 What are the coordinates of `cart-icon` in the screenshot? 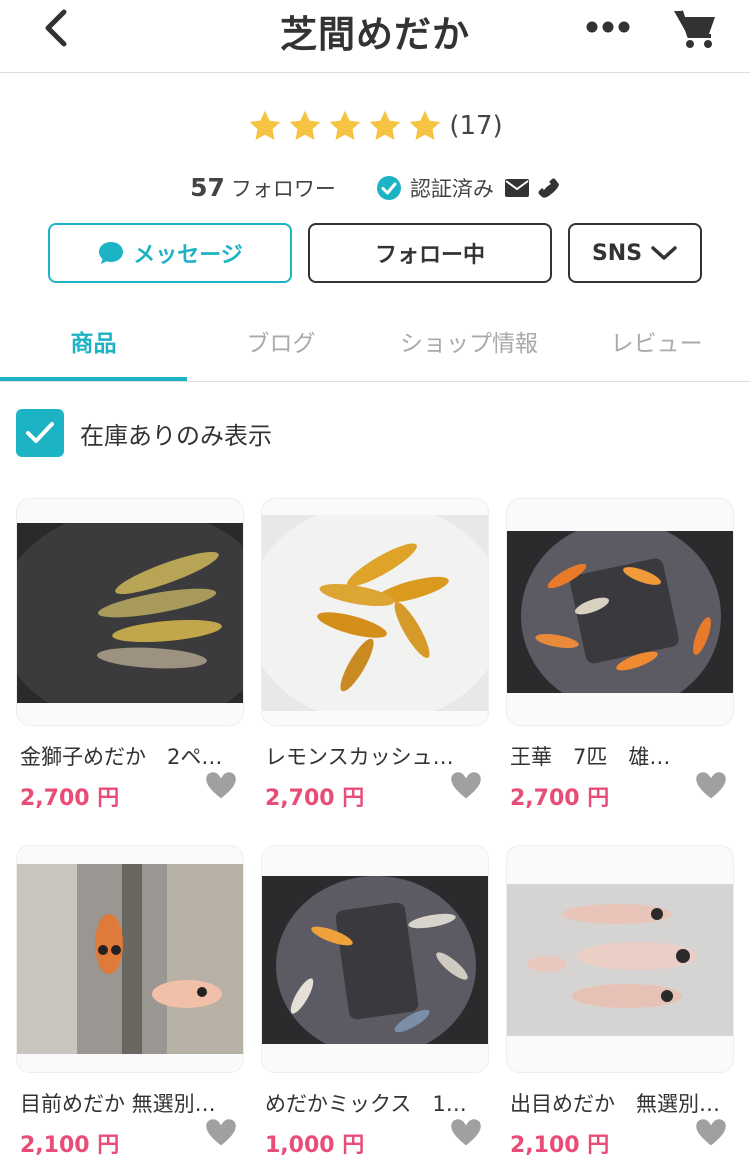 It's located at (694, 29).